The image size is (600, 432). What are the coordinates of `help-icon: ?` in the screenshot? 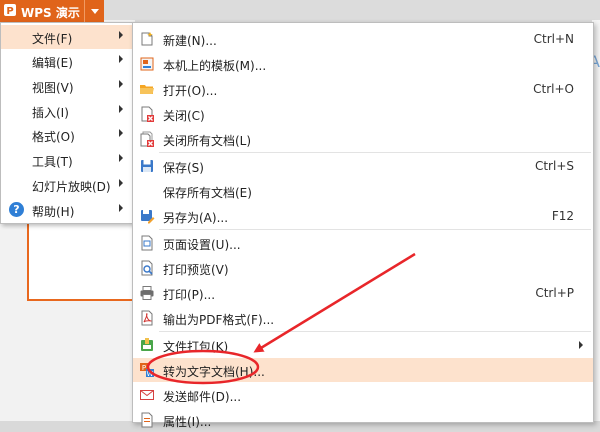 It's located at (16, 209).